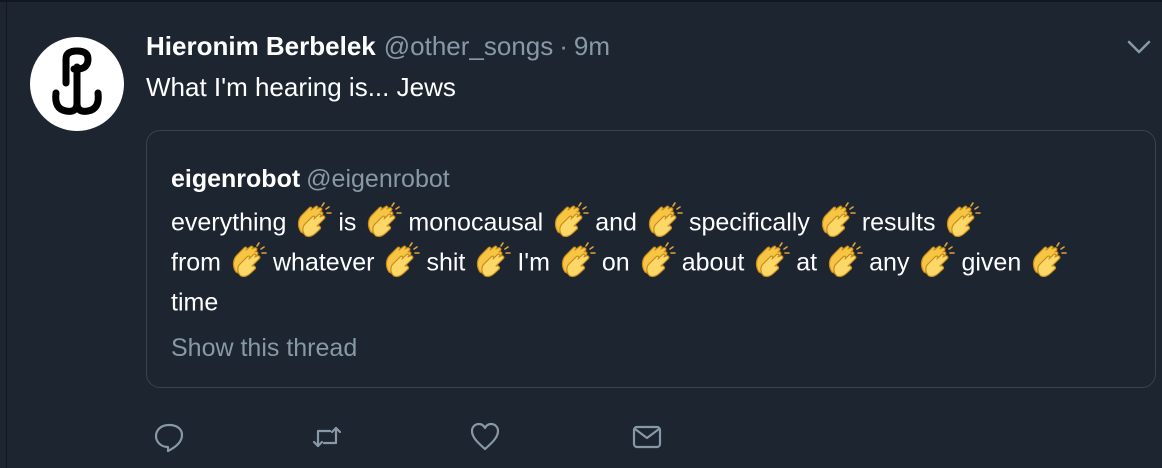  Describe the element at coordinates (169, 437) in the screenshot. I see `reply-icon` at that location.